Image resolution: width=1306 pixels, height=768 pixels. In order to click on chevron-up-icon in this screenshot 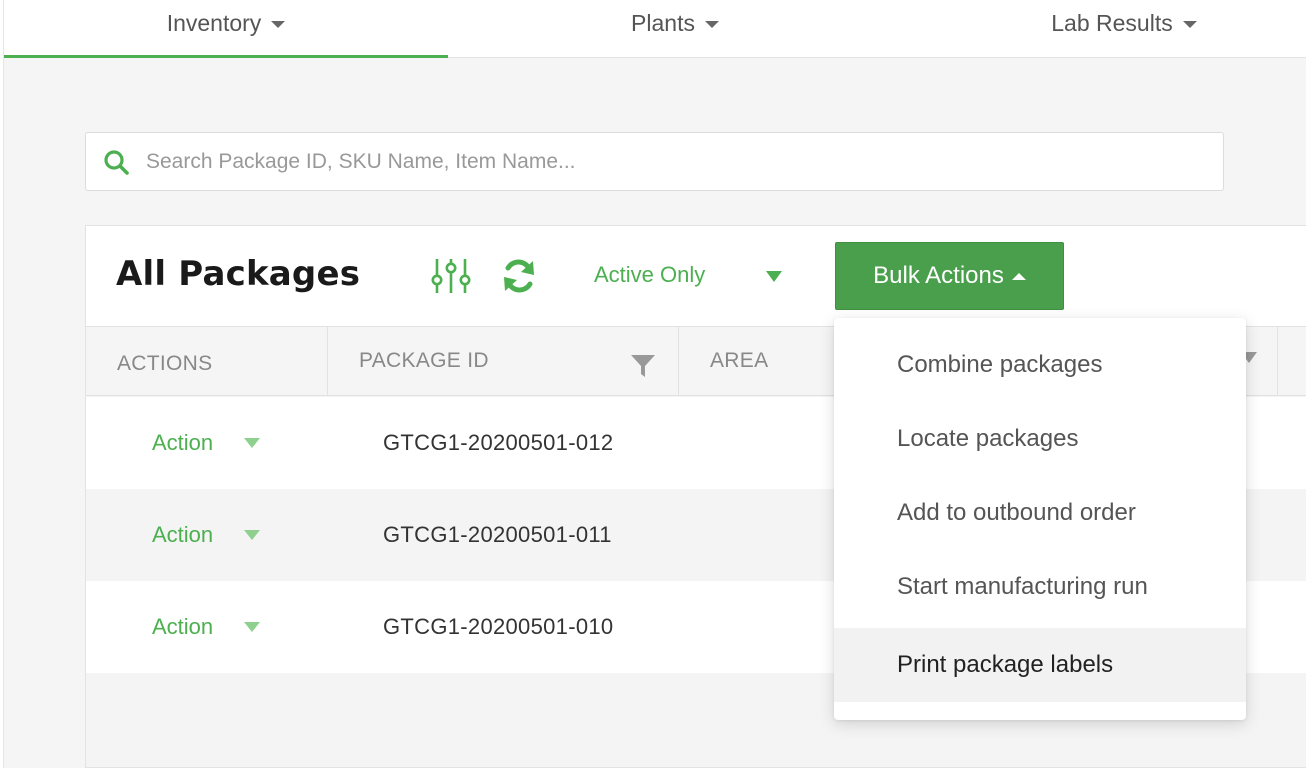, I will do `click(1018, 276)`.